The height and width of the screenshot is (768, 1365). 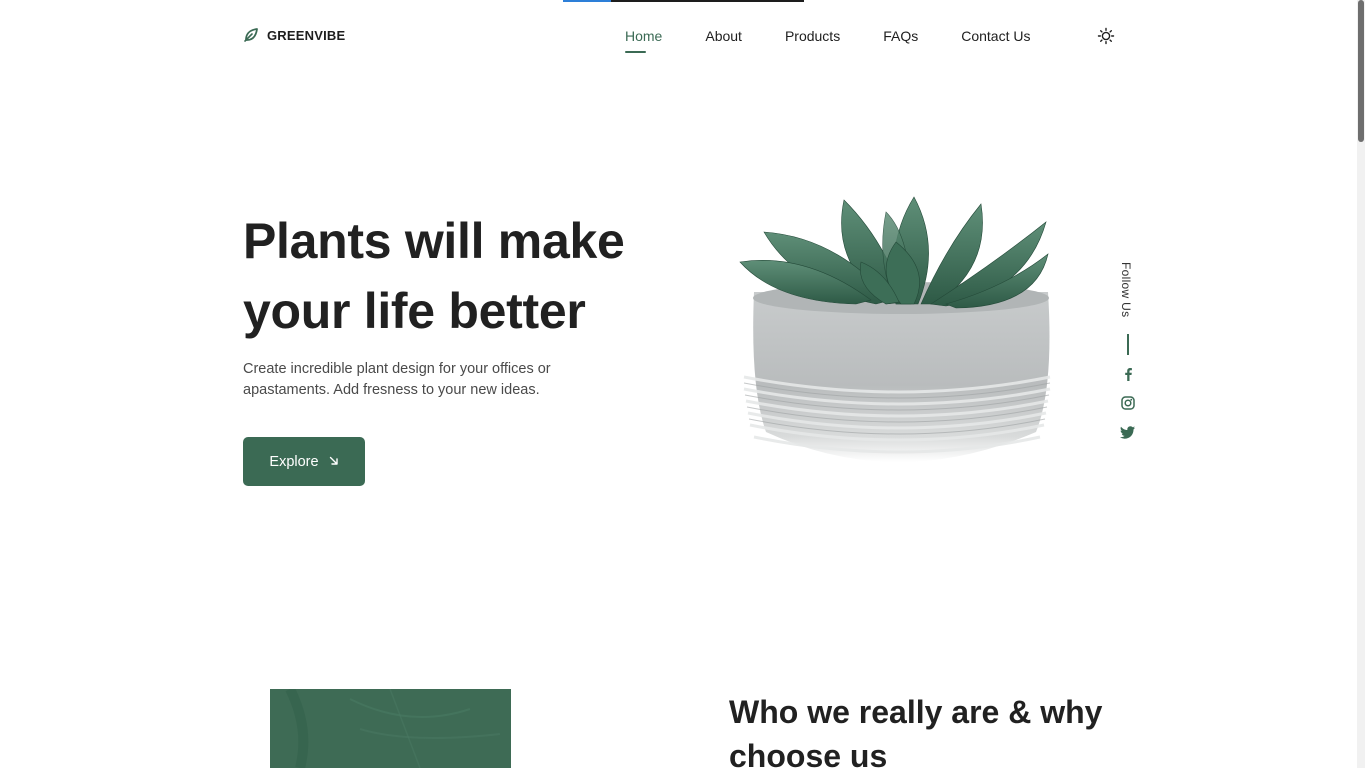 What do you see at coordinates (1361, 384) in the screenshot?
I see `page-scrollbar` at bounding box center [1361, 384].